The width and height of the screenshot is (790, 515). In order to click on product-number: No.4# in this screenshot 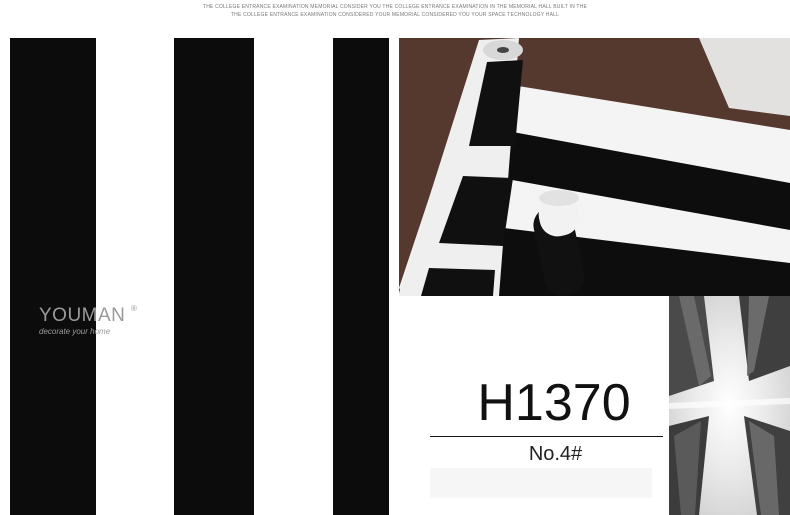, I will do `click(555, 454)`.